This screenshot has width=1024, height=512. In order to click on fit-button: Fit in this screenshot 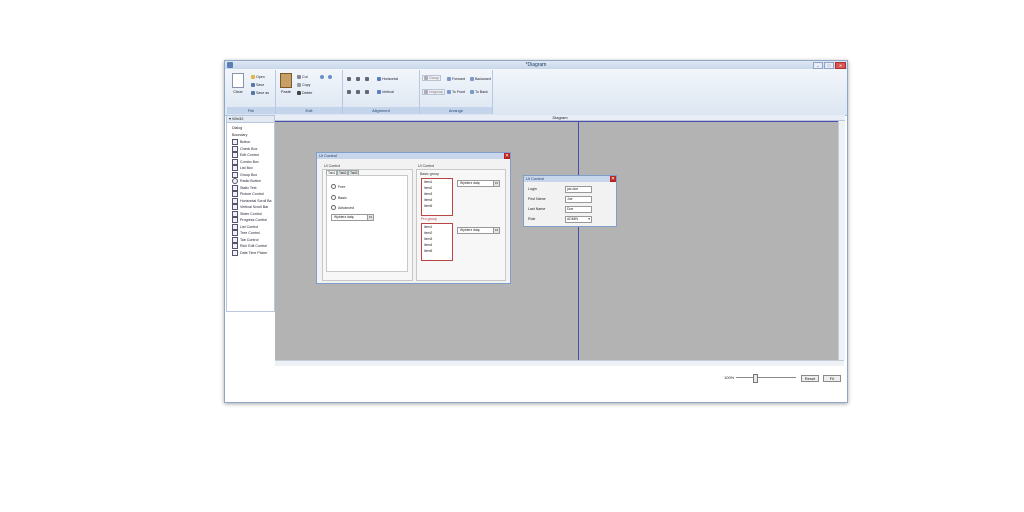, I will do `click(832, 378)`.